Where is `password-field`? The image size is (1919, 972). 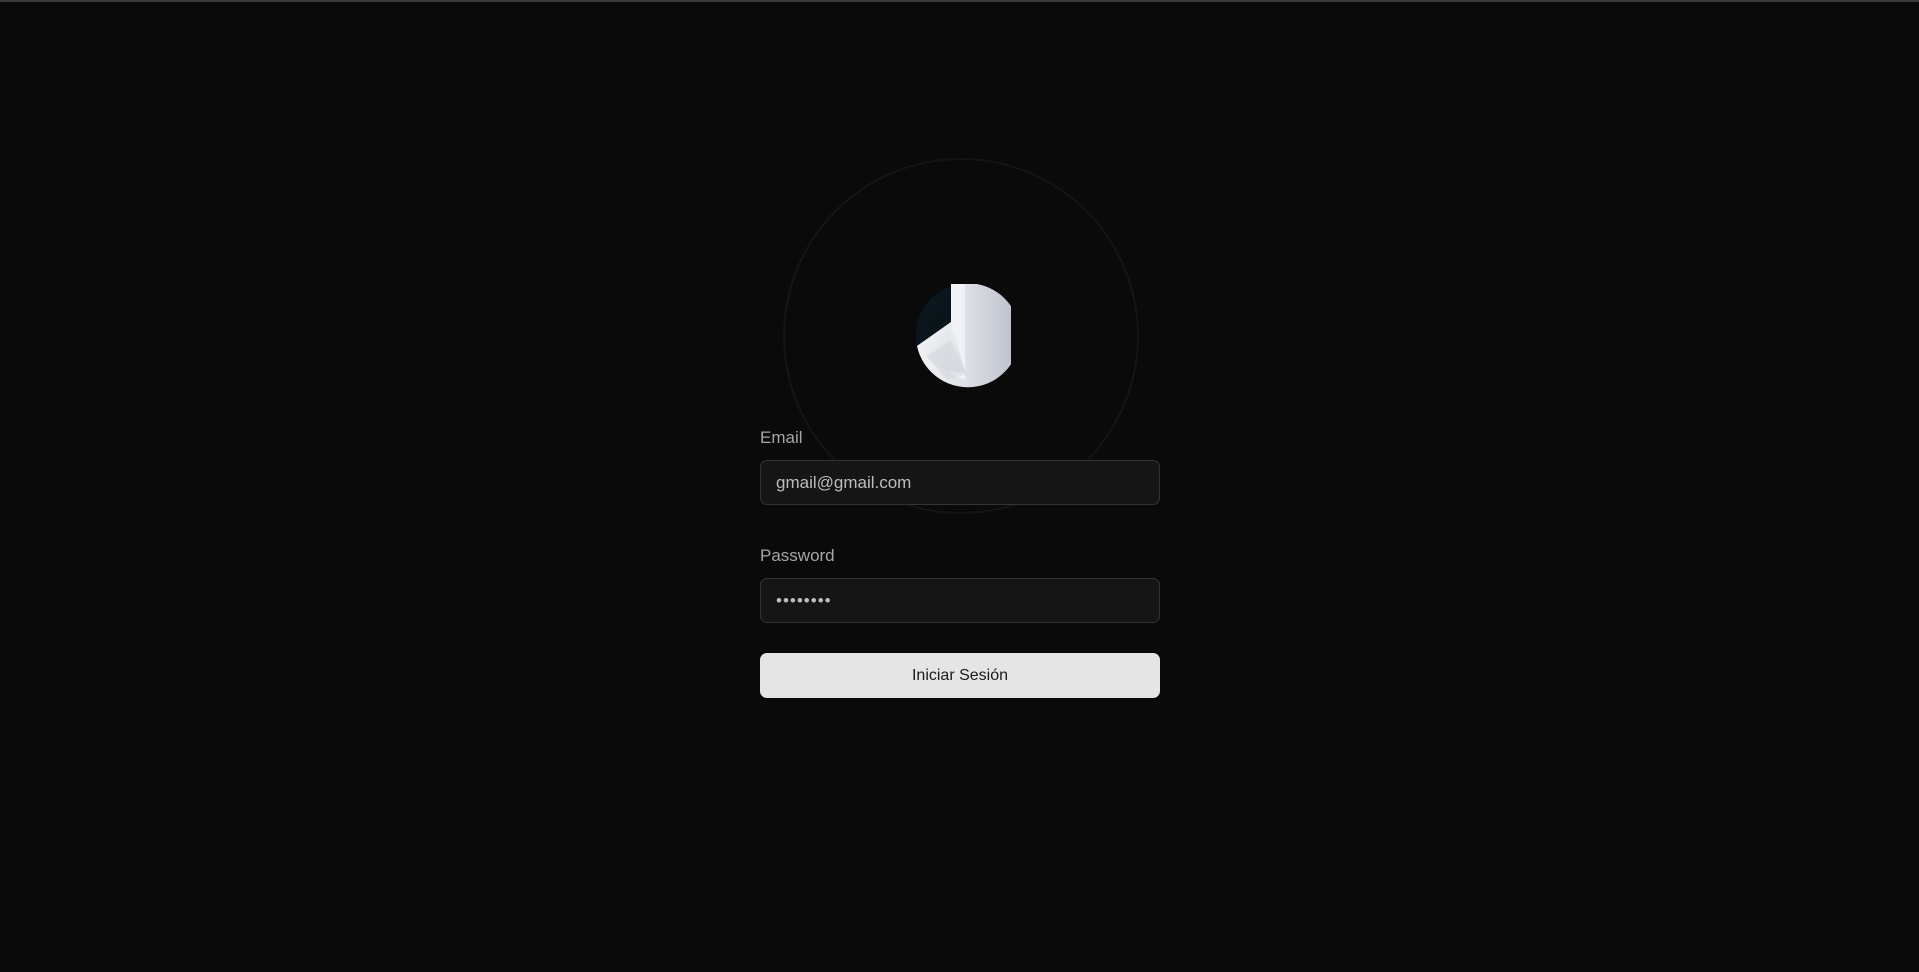 password-field is located at coordinates (960, 600).